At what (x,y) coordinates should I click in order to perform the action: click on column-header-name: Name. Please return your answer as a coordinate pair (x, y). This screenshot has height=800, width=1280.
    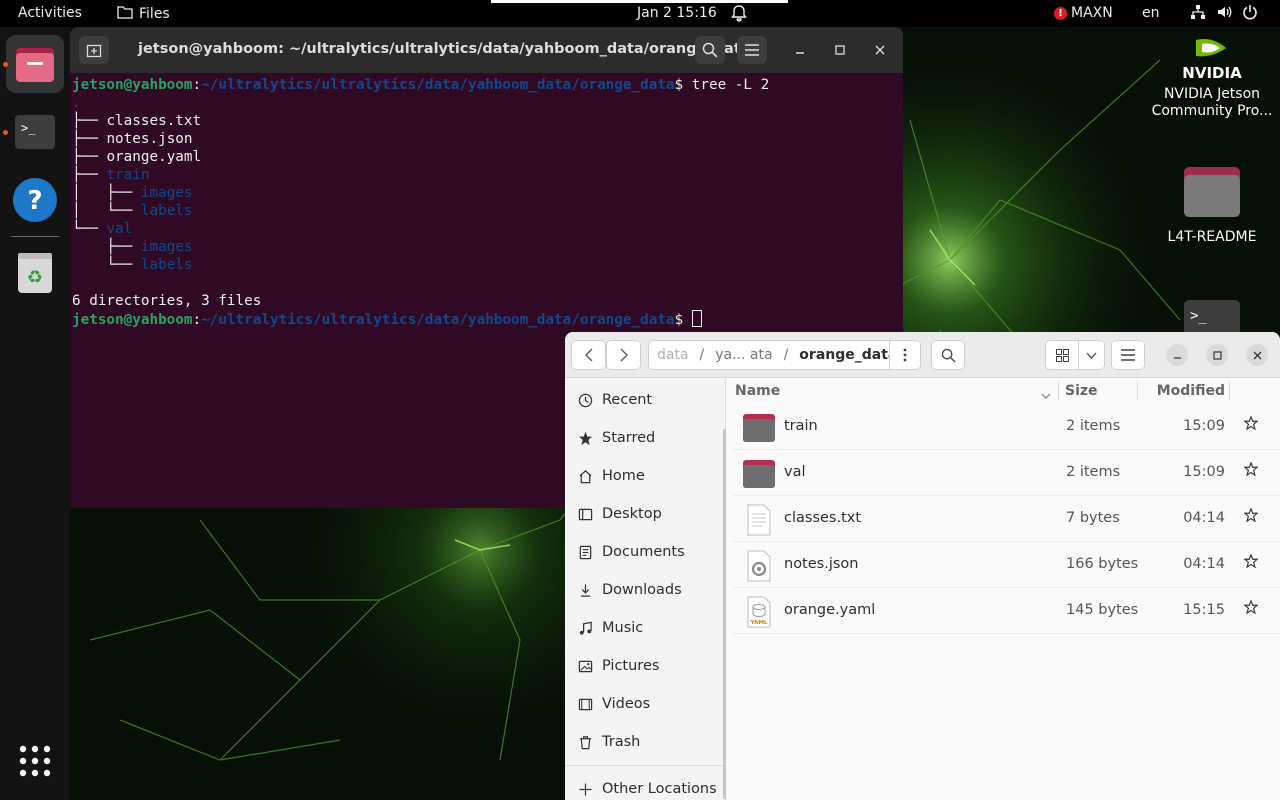
    Looking at the image, I should click on (896, 391).